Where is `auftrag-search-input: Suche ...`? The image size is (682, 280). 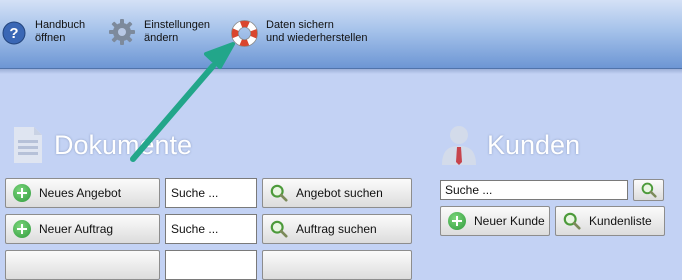 auftrag-search-input: Suche ... is located at coordinates (211, 229).